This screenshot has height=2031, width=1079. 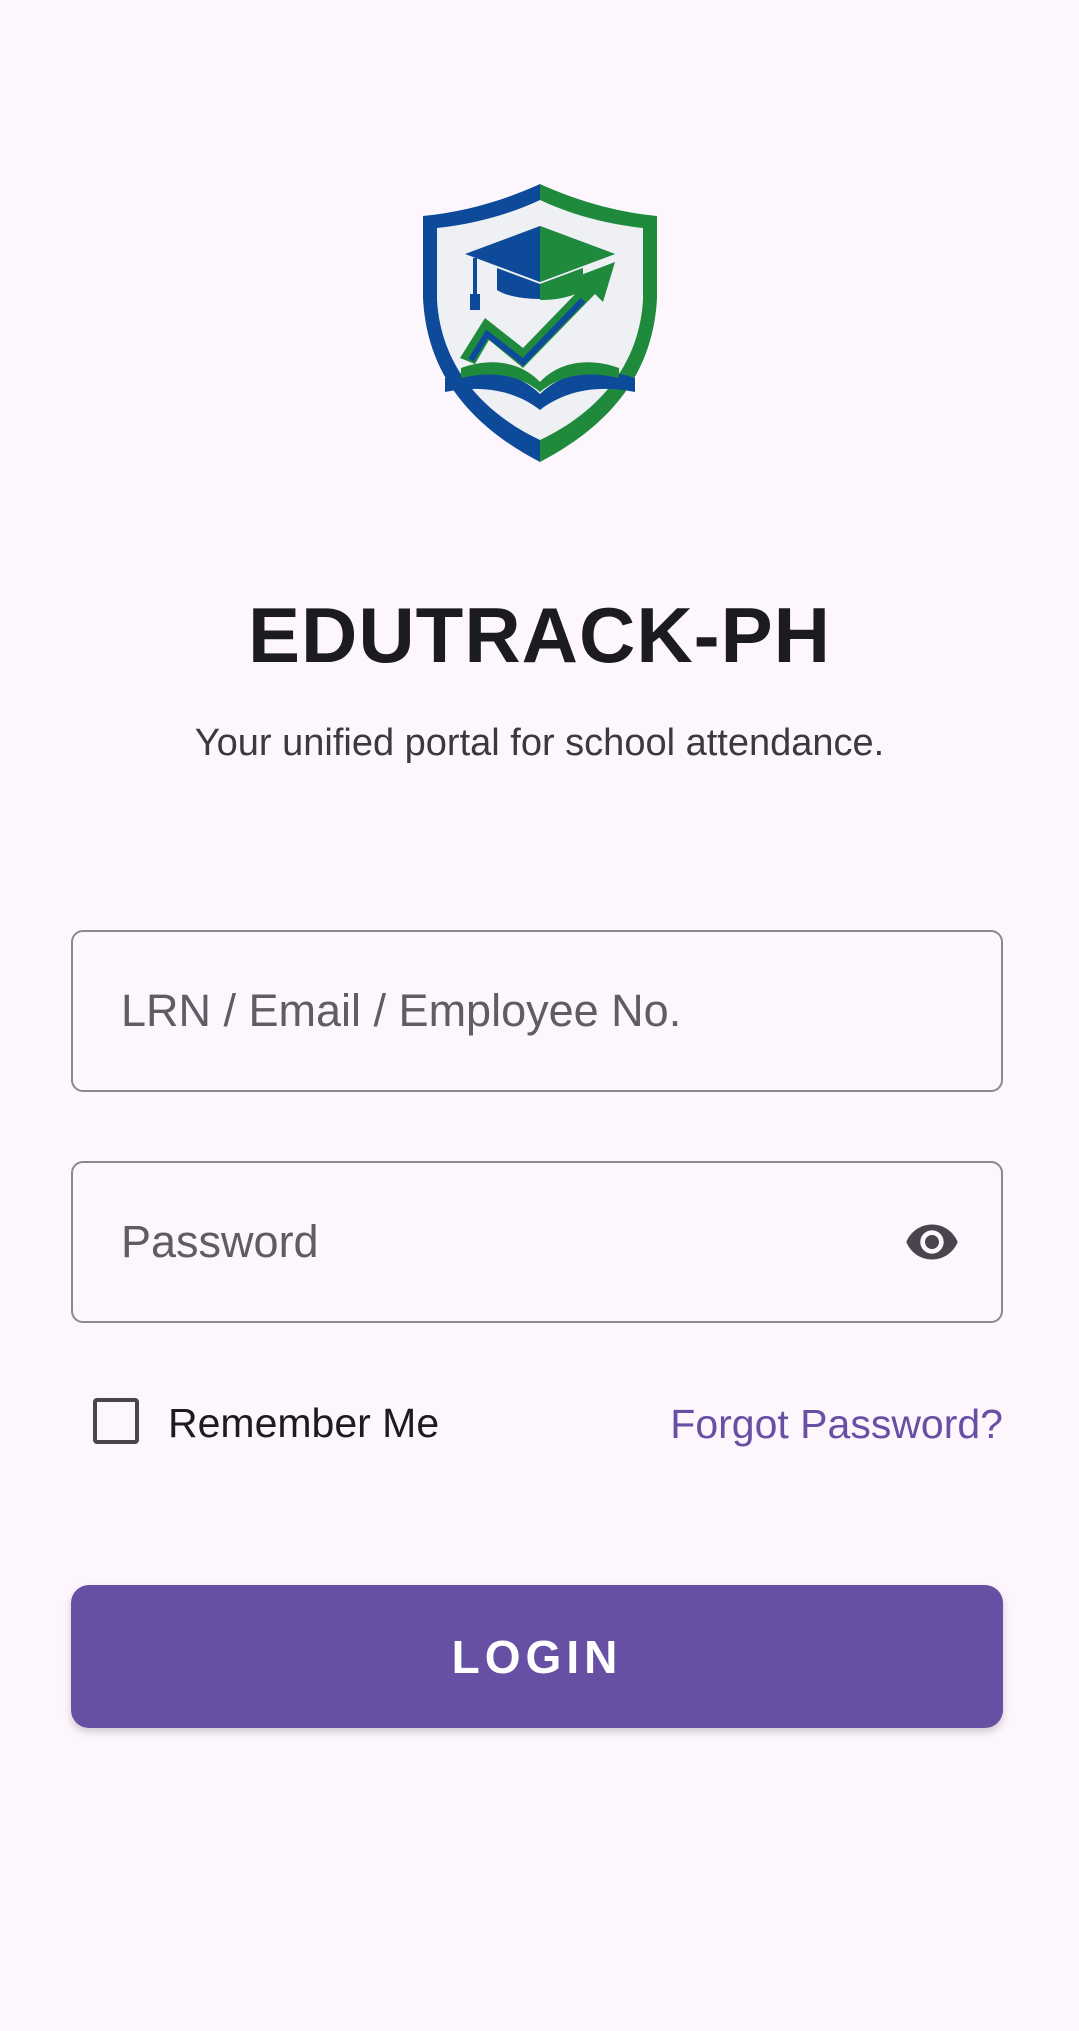 I want to click on remember-me-checkbox, so click(x=116, y=1421).